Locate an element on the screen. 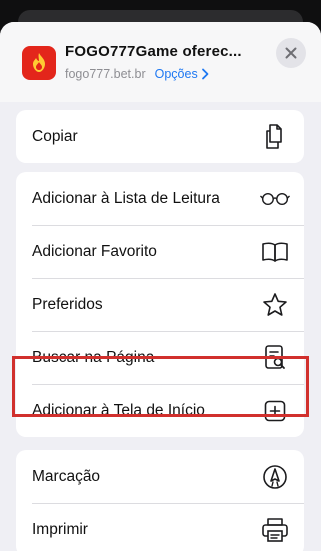 Image resolution: width=321 pixels, height=551 pixels. find-on-page-label: Buscar na Página is located at coordinates (93, 357).